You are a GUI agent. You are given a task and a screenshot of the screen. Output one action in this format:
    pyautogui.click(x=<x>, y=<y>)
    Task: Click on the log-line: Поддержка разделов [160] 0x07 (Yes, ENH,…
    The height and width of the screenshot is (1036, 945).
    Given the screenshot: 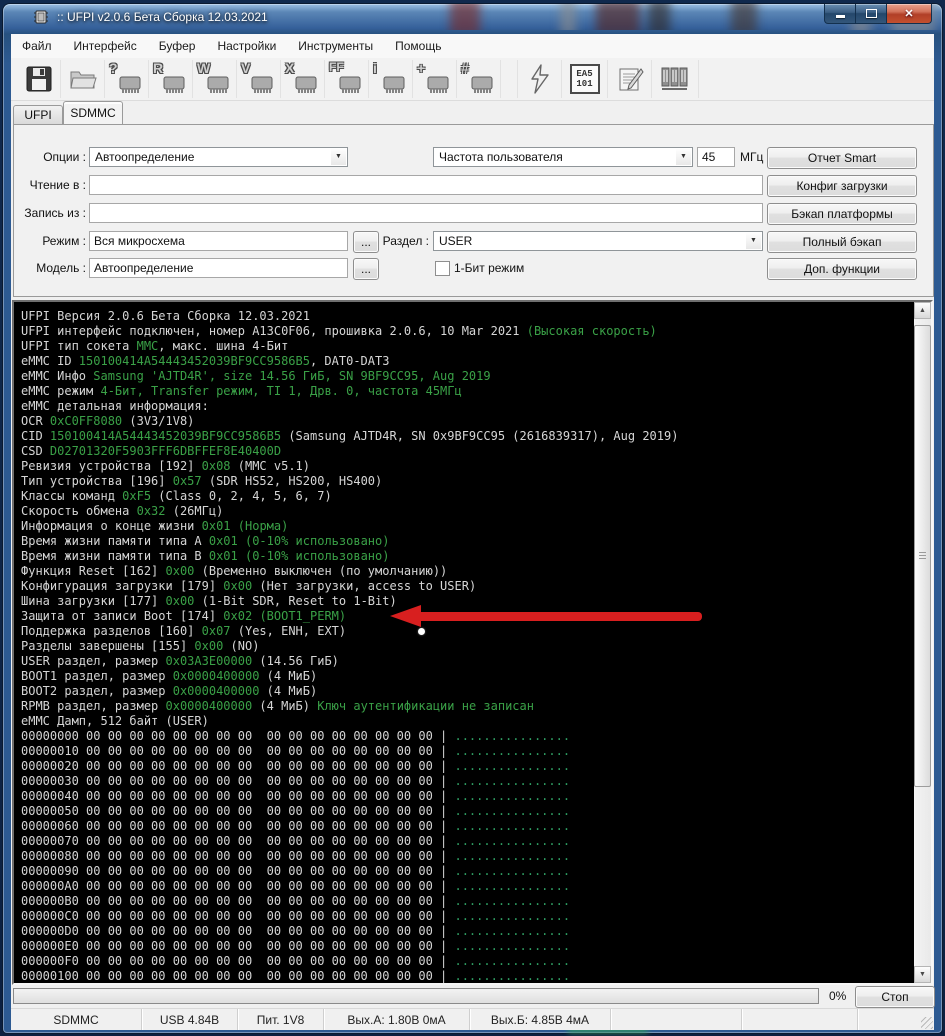 What is the action you would take?
    pyautogui.click(x=184, y=631)
    